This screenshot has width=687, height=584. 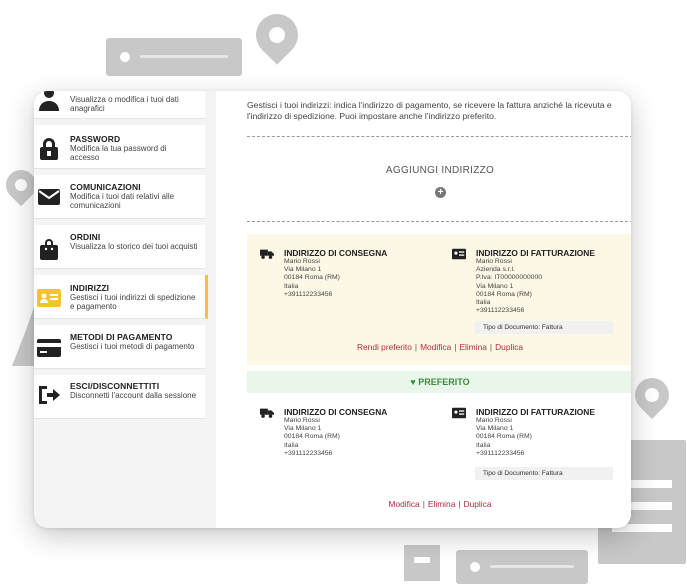 What do you see at coordinates (413, 382) in the screenshot?
I see `heart-icon: ♥` at bounding box center [413, 382].